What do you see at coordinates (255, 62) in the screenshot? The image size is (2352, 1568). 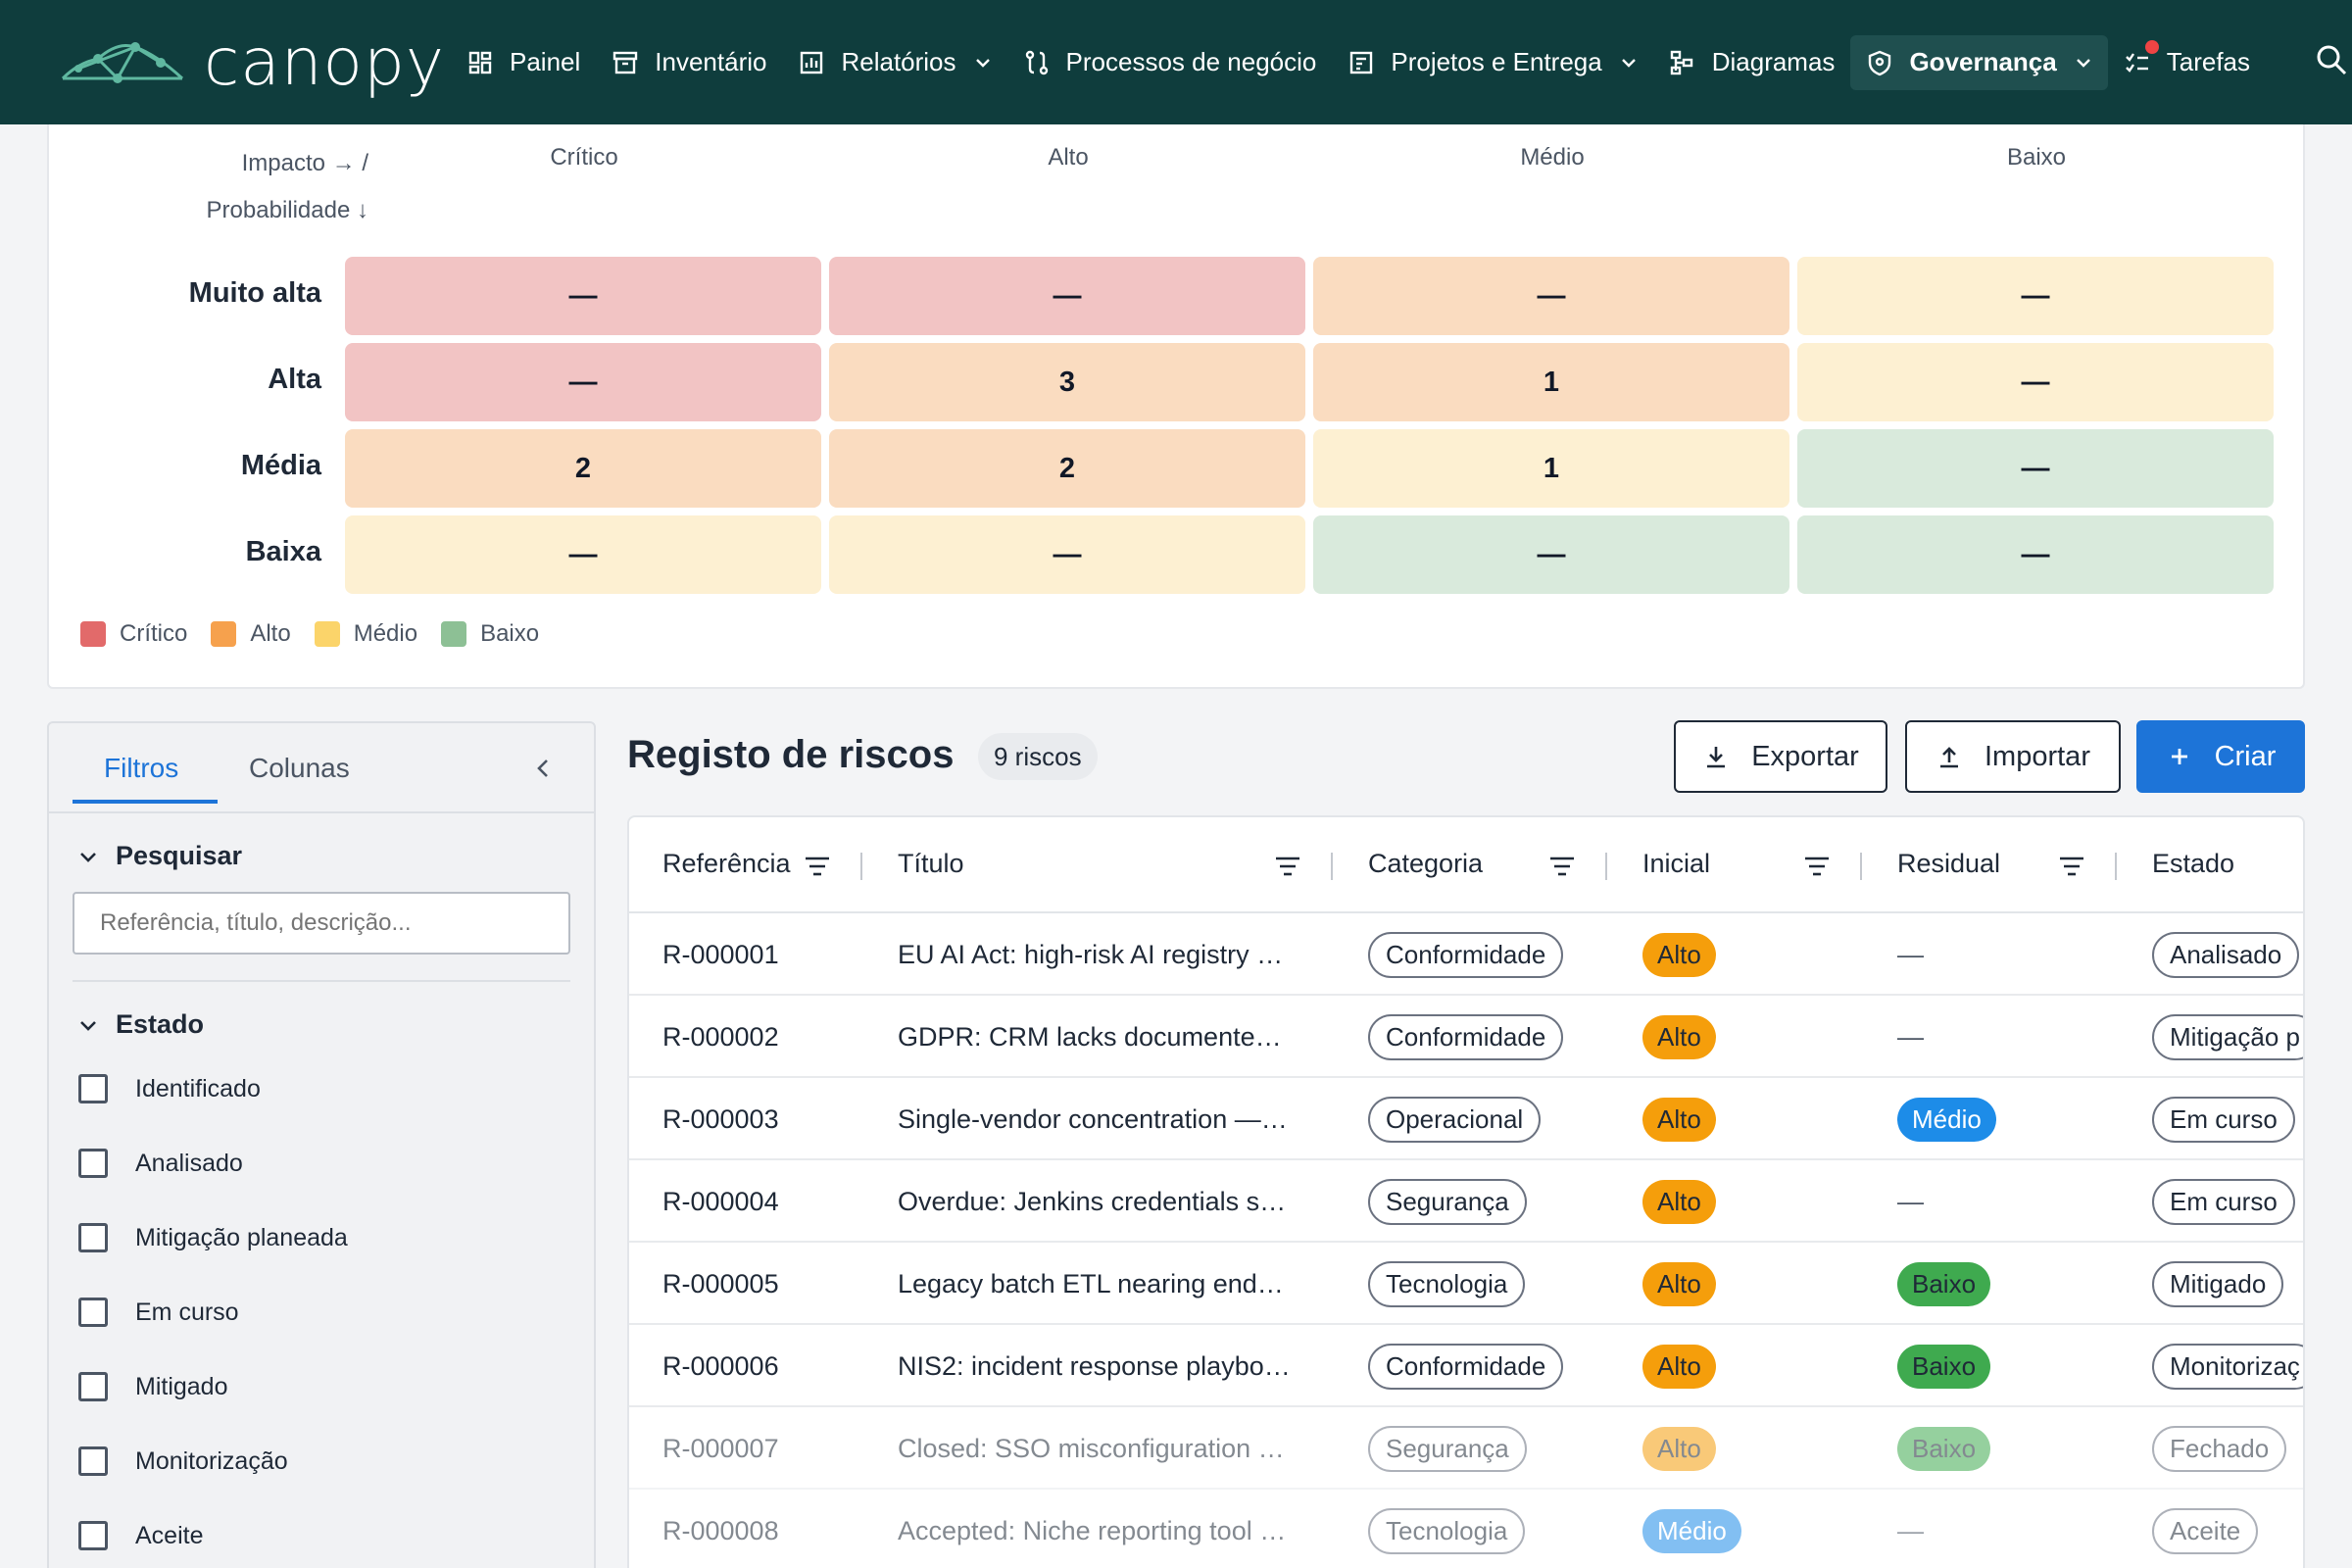 I see `brand: canopy` at bounding box center [255, 62].